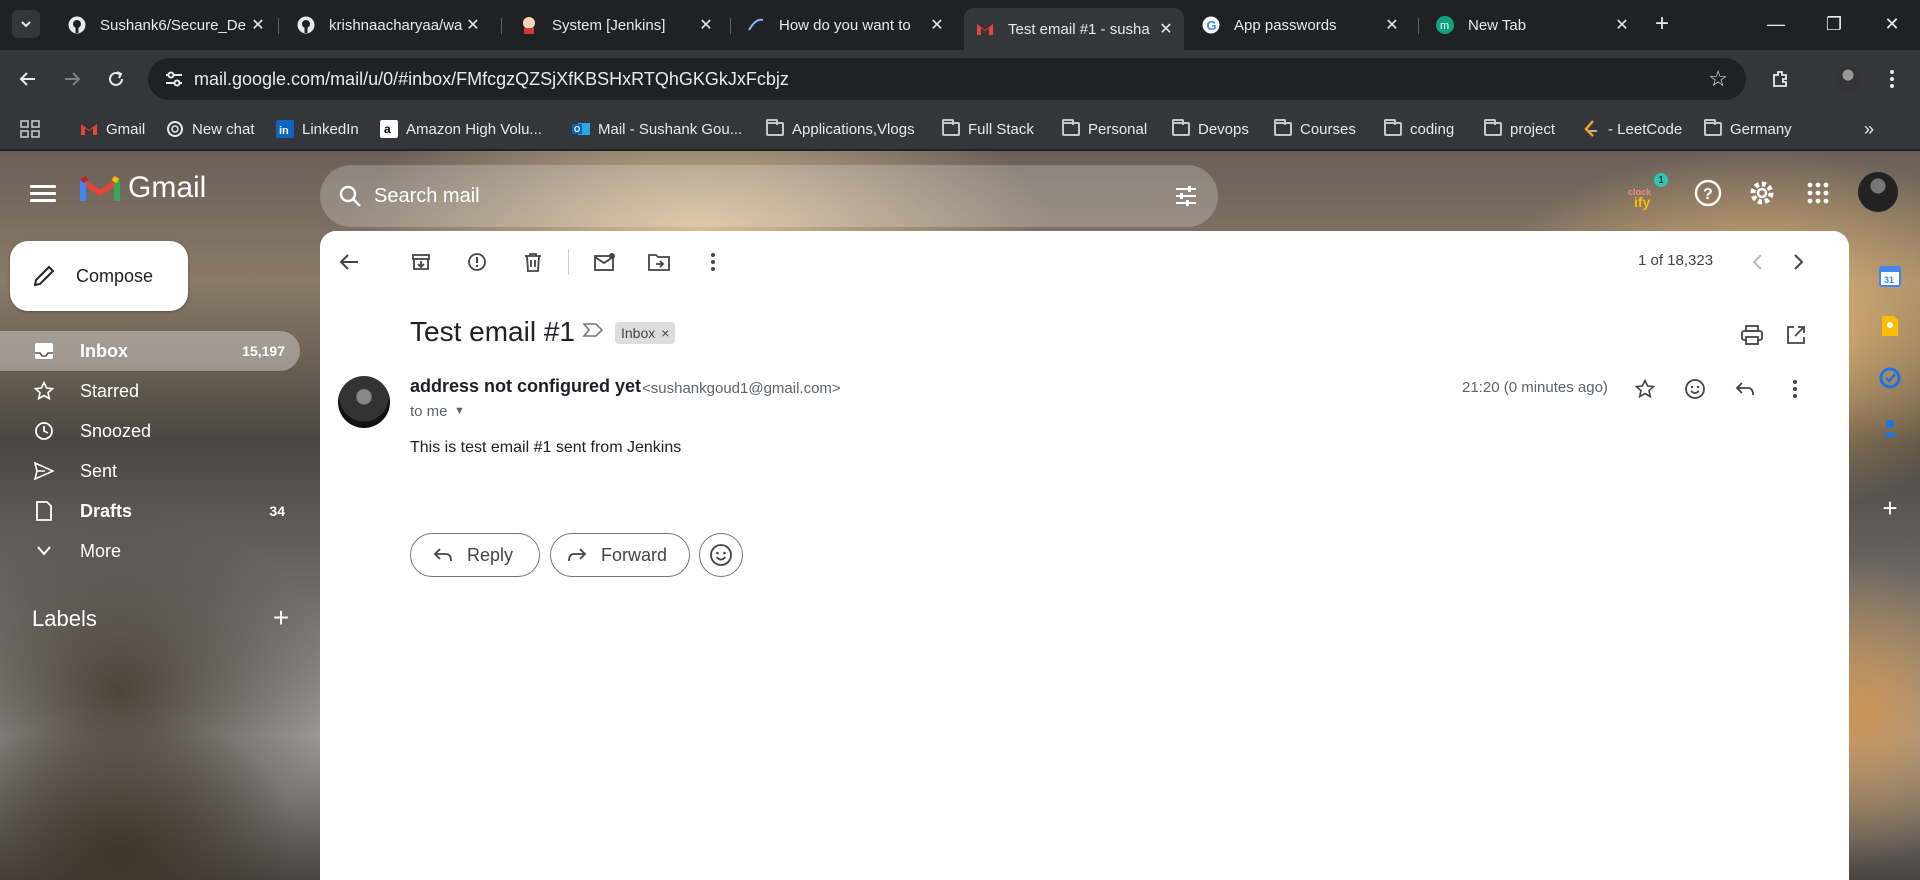 The width and height of the screenshot is (1920, 880). What do you see at coordinates (605, 262) in the screenshot?
I see `mark-unread-icon` at bounding box center [605, 262].